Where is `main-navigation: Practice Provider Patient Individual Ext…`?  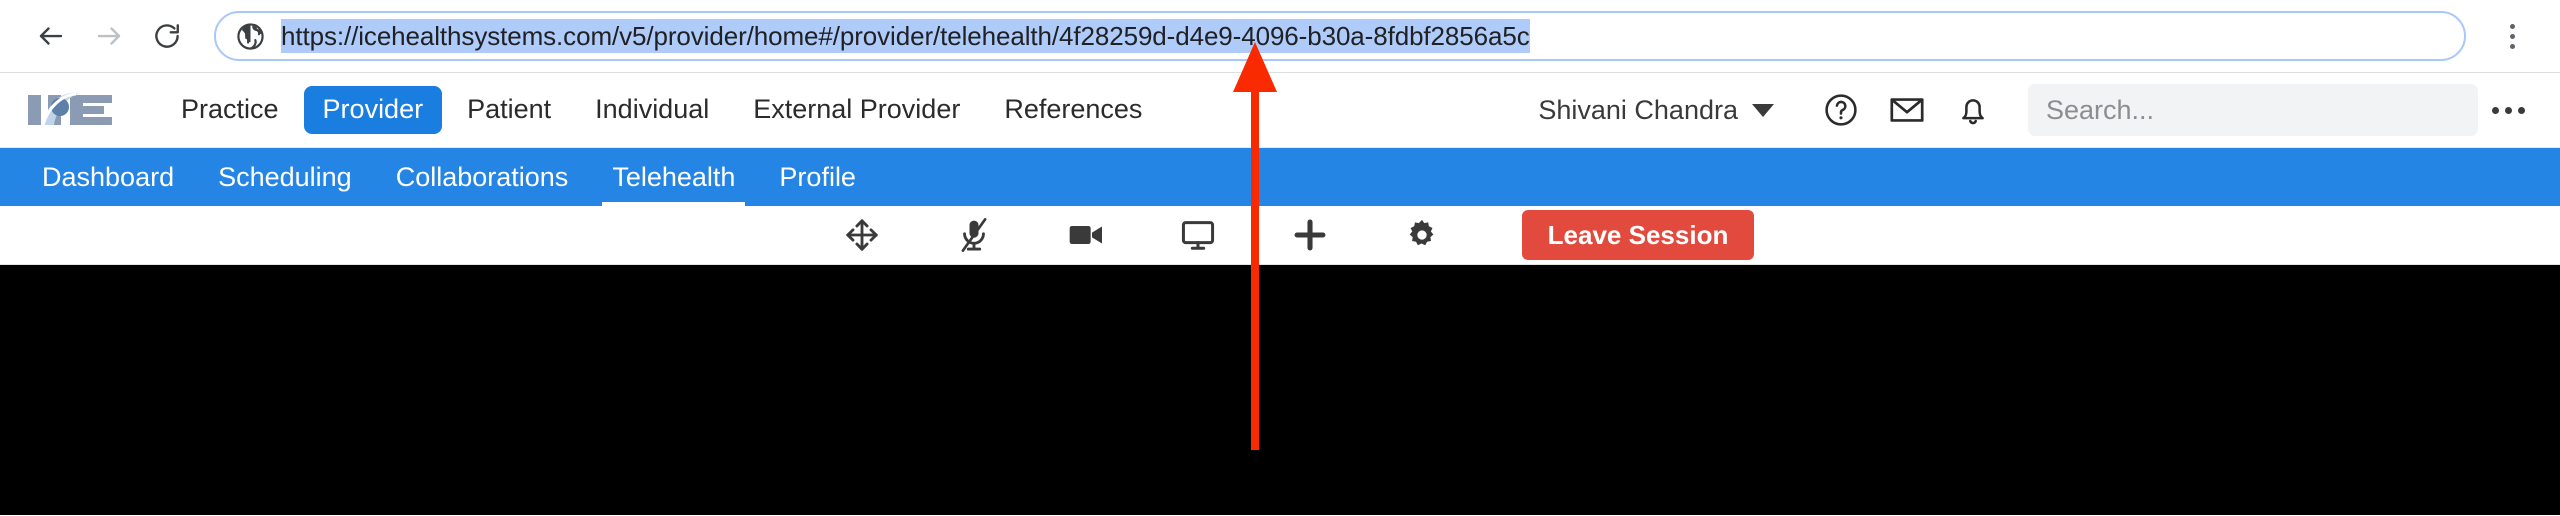
main-navigation: Practice Provider Patient Individual Ext… is located at coordinates (661, 110).